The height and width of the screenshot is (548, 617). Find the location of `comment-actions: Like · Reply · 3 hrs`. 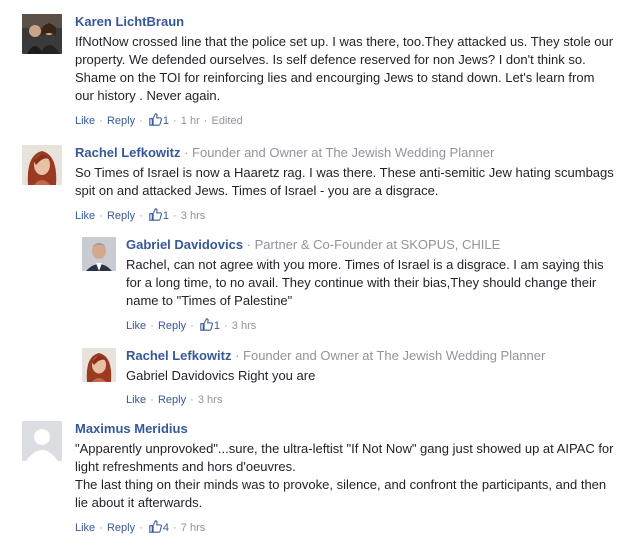

comment-actions: Like · Reply · 3 hrs is located at coordinates (370, 400).